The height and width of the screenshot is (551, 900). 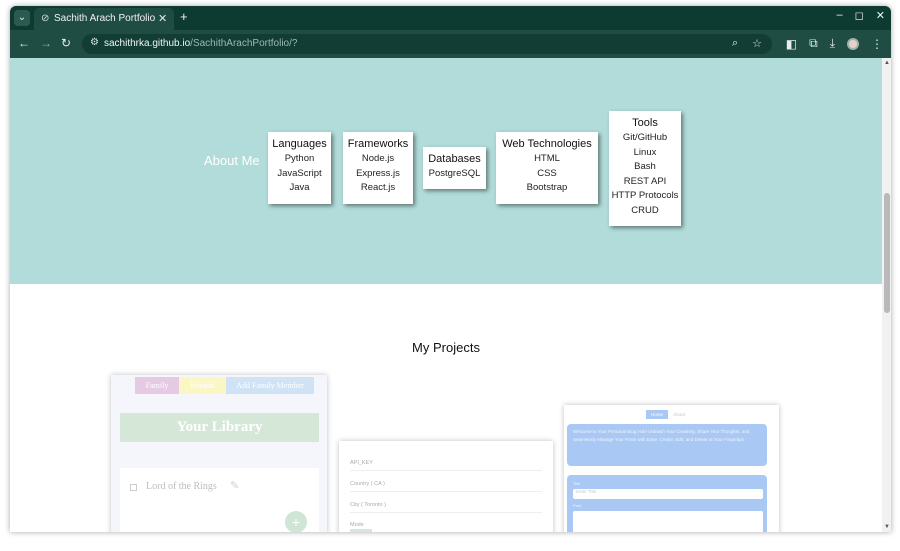 What do you see at coordinates (791, 44) in the screenshot?
I see `extension-icon: ◧` at bounding box center [791, 44].